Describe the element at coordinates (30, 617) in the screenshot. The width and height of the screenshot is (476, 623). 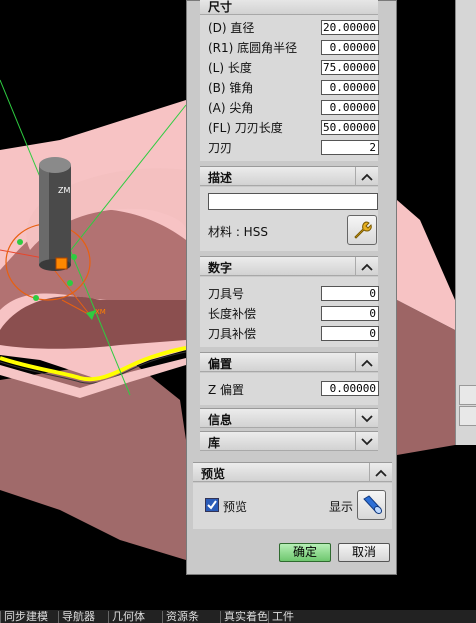
I see `taskbar-item: 同步建模` at that location.